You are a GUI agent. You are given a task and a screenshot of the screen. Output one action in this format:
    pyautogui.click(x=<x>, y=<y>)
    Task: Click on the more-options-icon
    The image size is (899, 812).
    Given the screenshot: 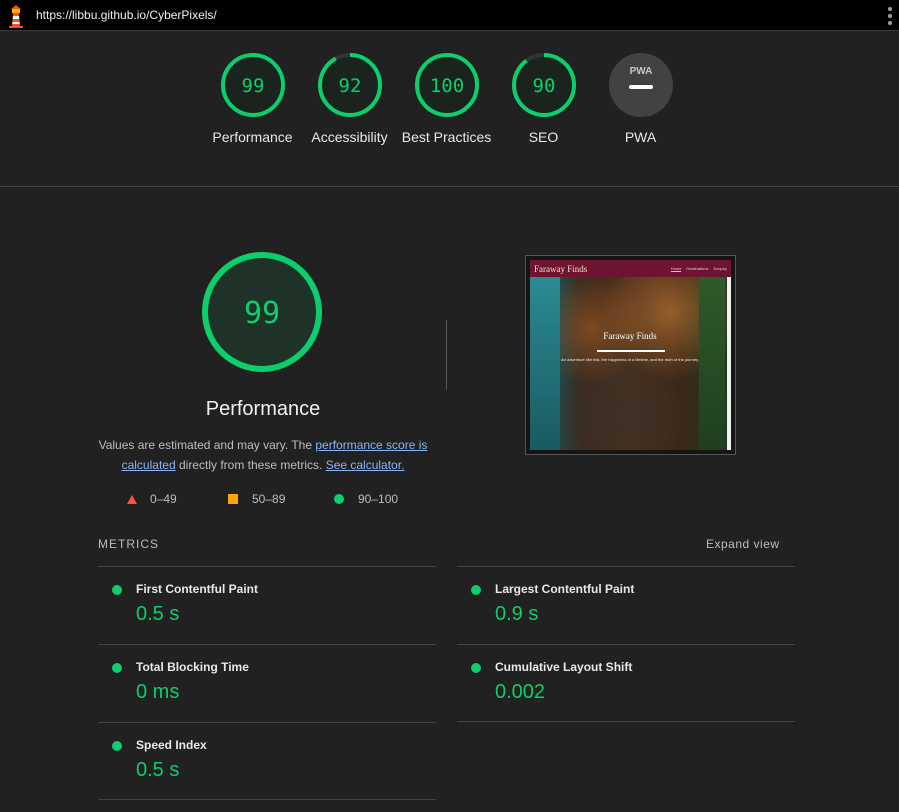 What is the action you would take?
    pyautogui.click(x=890, y=16)
    